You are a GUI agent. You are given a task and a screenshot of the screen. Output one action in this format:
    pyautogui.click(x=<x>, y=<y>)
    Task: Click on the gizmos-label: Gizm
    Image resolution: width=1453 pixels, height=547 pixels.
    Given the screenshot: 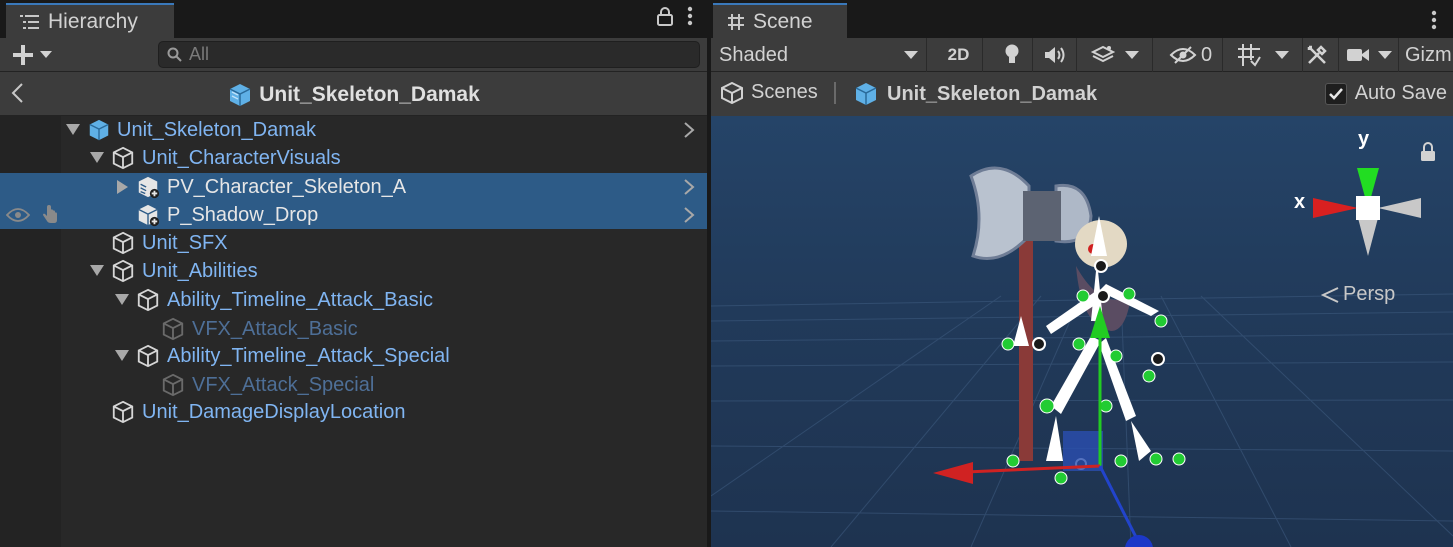 What is the action you would take?
    pyautogui.click(x=1428, y=54)
    